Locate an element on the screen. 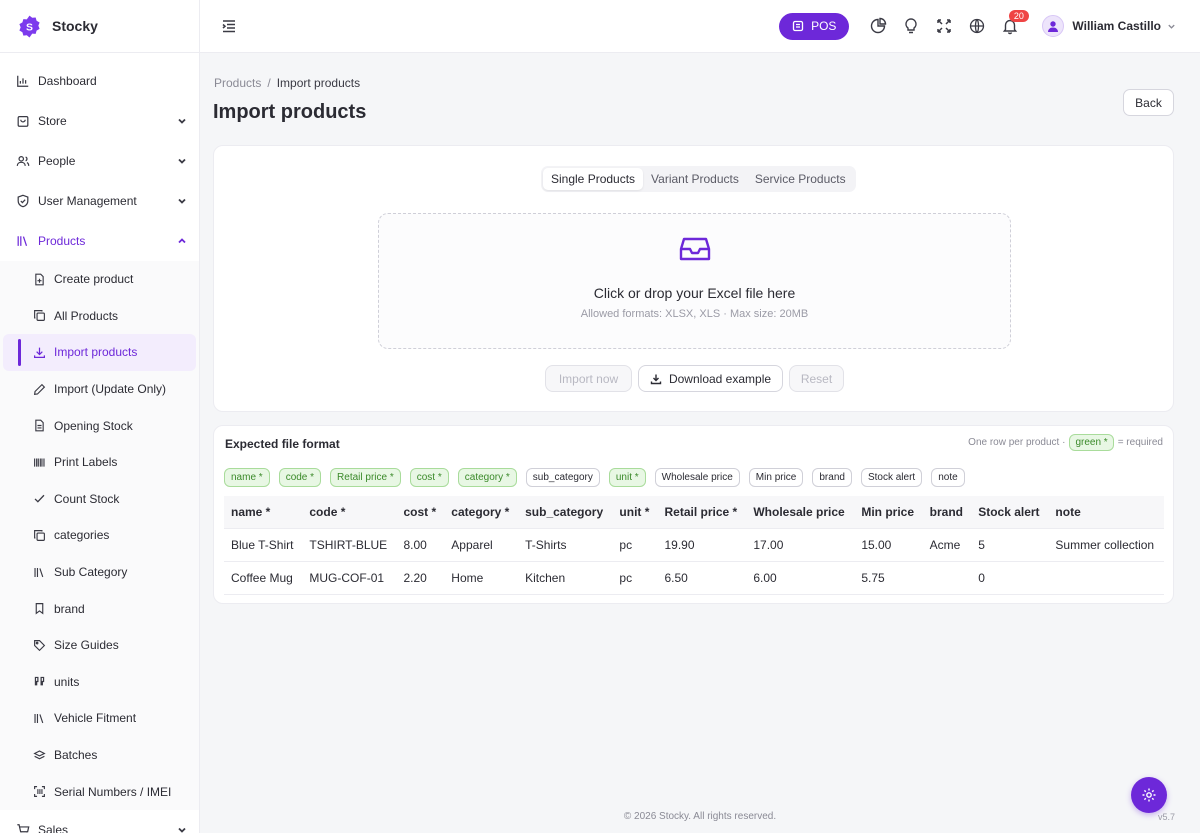 This screenshot has width=1200, height=833. sidebar-item-label: Opening Stock is located at coordinates (93, 425).